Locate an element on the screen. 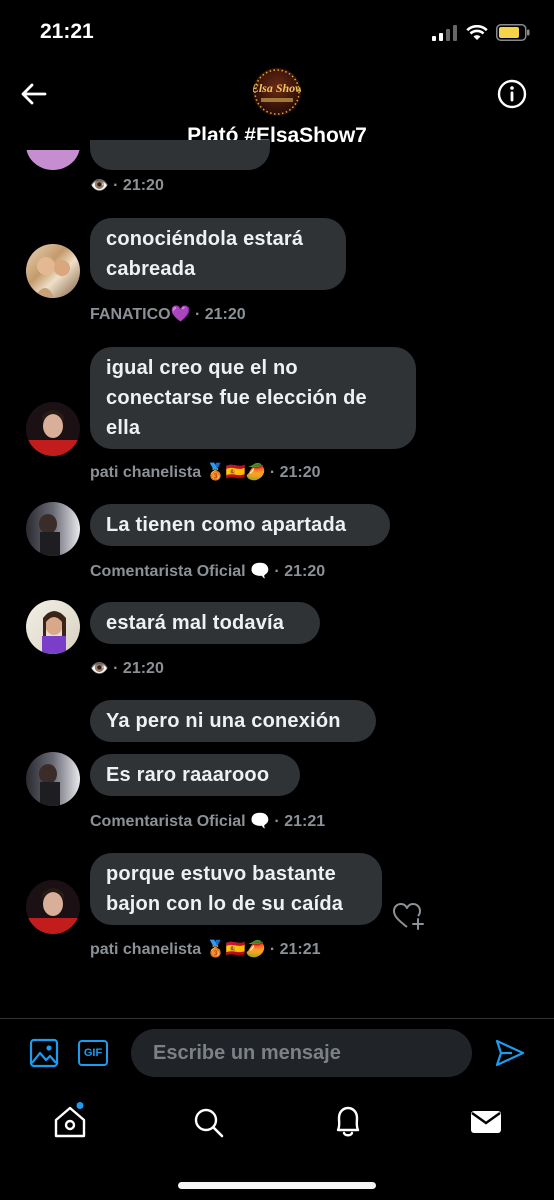 This screenshot has height=1200, width=554. gif-label: GIF is located at coordinates (93, 1053).